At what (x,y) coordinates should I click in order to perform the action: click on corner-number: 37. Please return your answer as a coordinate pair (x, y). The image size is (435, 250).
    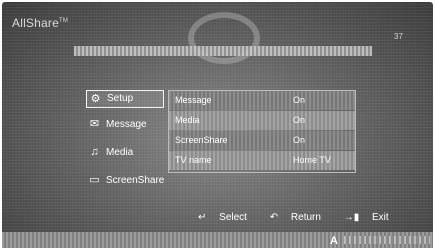
    Looking at the image, I should click on (398, 36).